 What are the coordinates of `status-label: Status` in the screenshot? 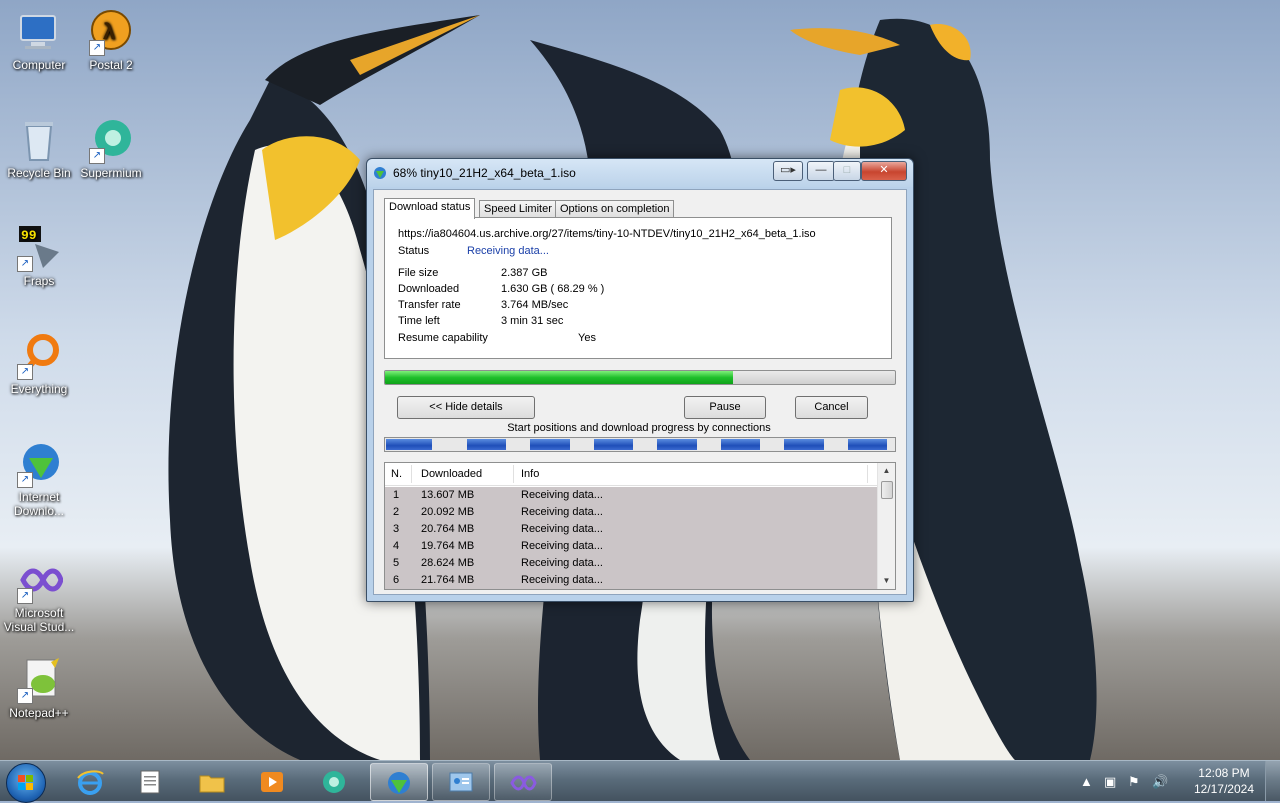 It's located at (414, 251).